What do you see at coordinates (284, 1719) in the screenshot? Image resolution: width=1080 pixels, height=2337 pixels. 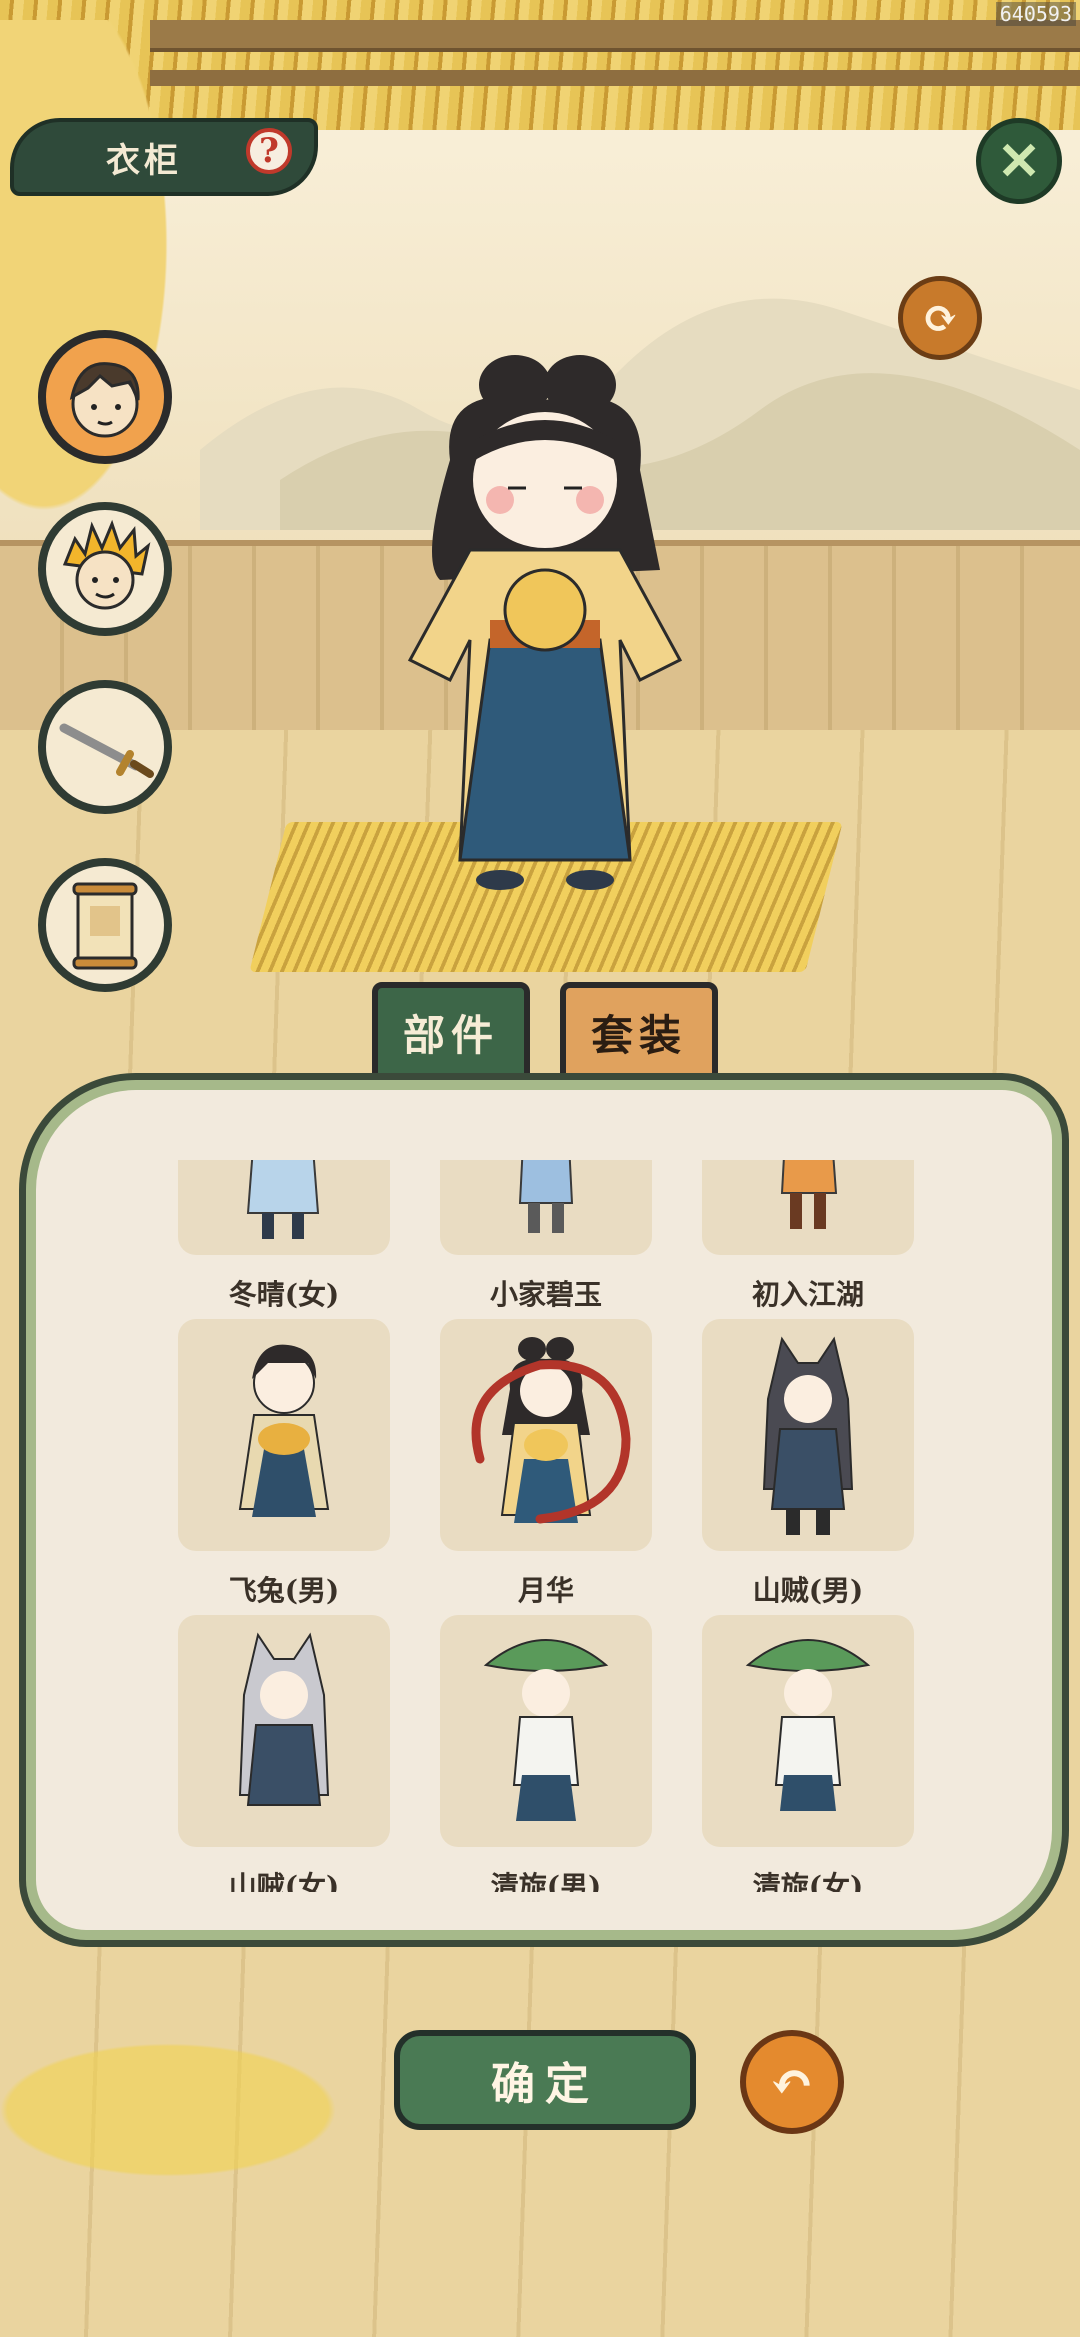 I see `outfit-figure-bandit-female` at bounding box center [284, 1719].